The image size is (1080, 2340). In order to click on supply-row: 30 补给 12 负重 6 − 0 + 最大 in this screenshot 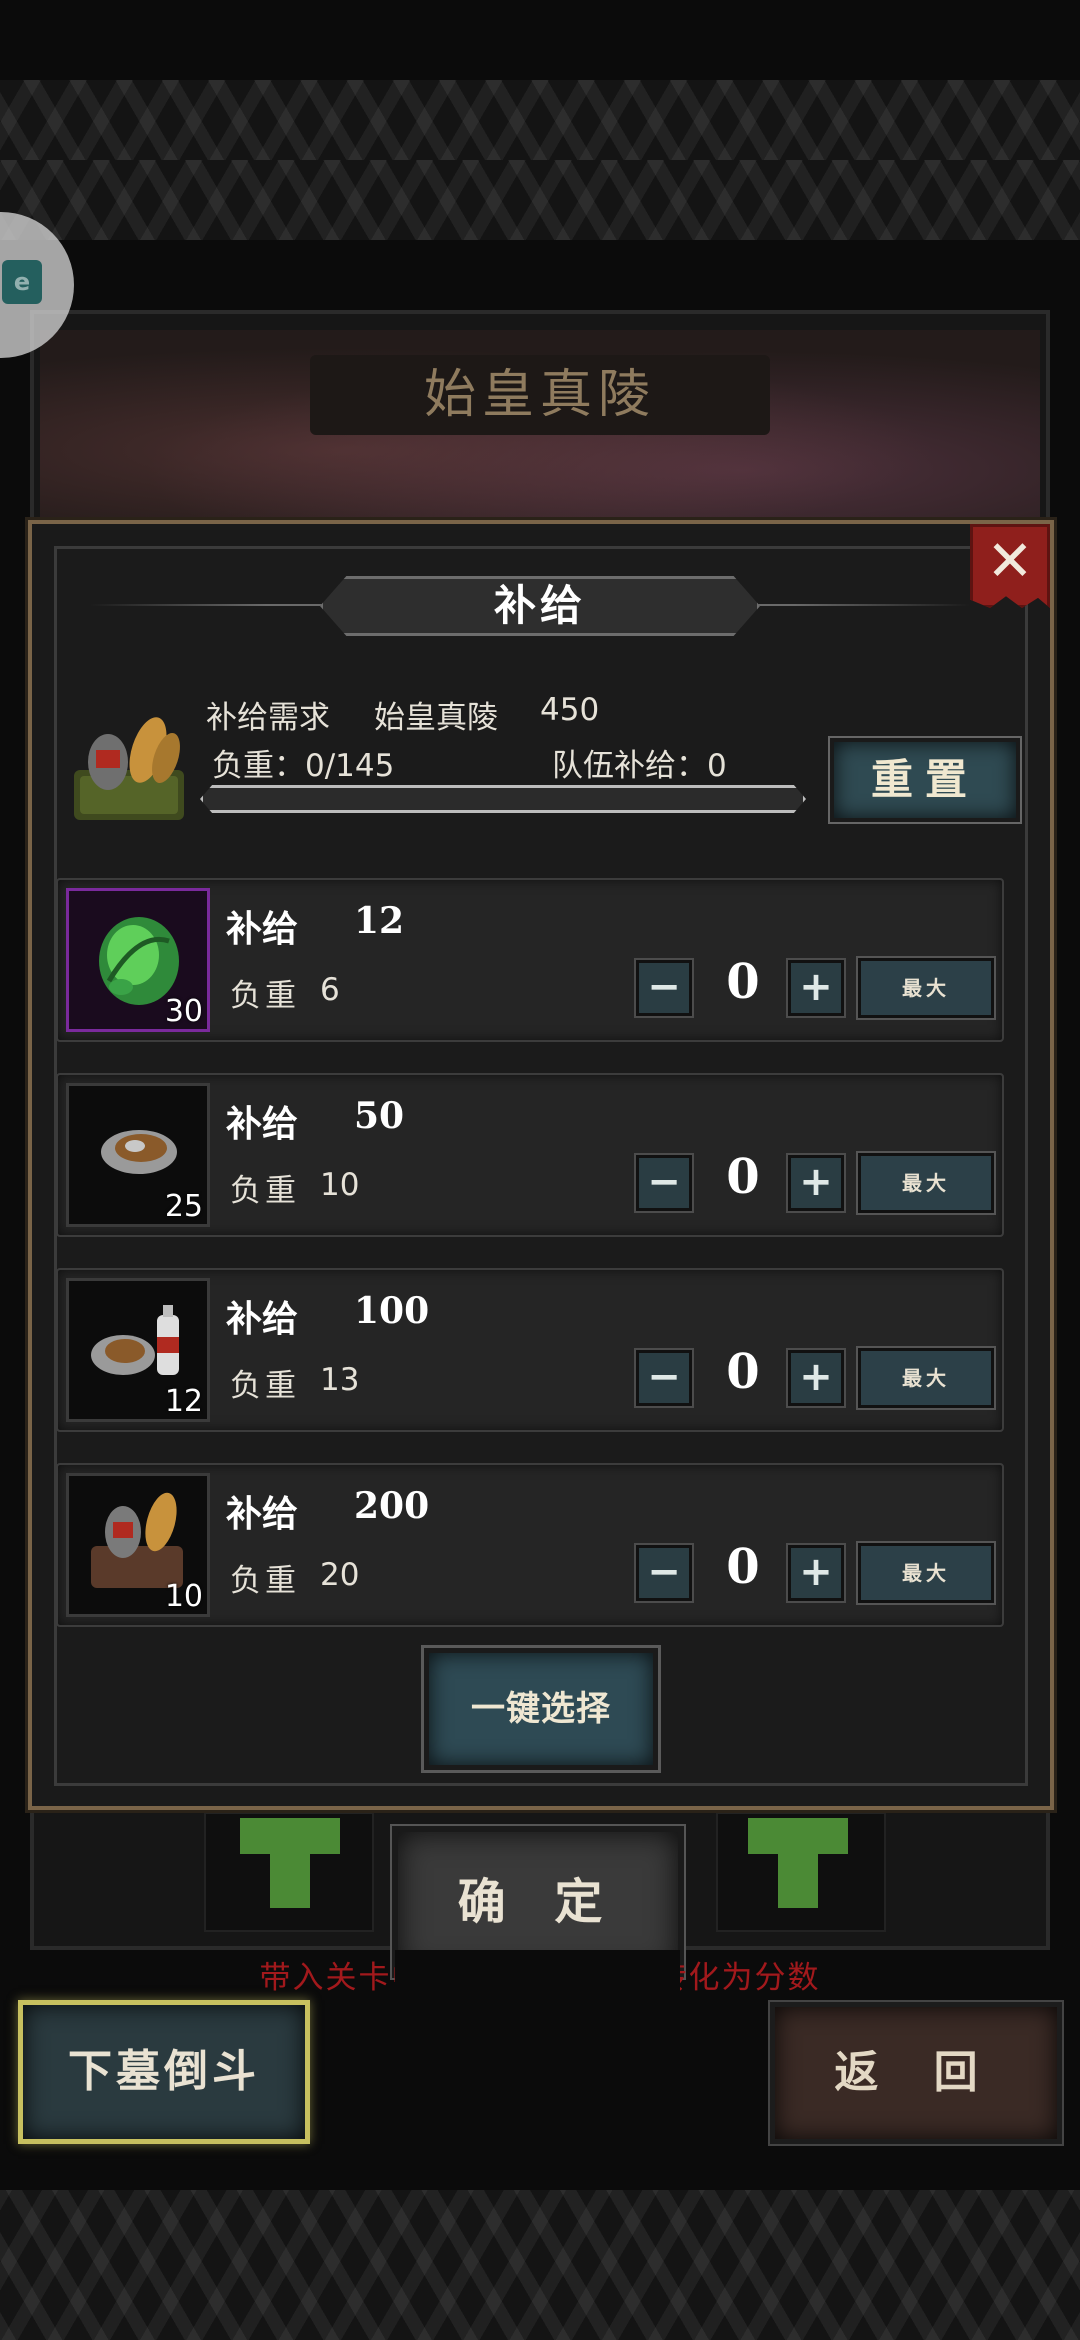, I will do `click(530, 960)`.